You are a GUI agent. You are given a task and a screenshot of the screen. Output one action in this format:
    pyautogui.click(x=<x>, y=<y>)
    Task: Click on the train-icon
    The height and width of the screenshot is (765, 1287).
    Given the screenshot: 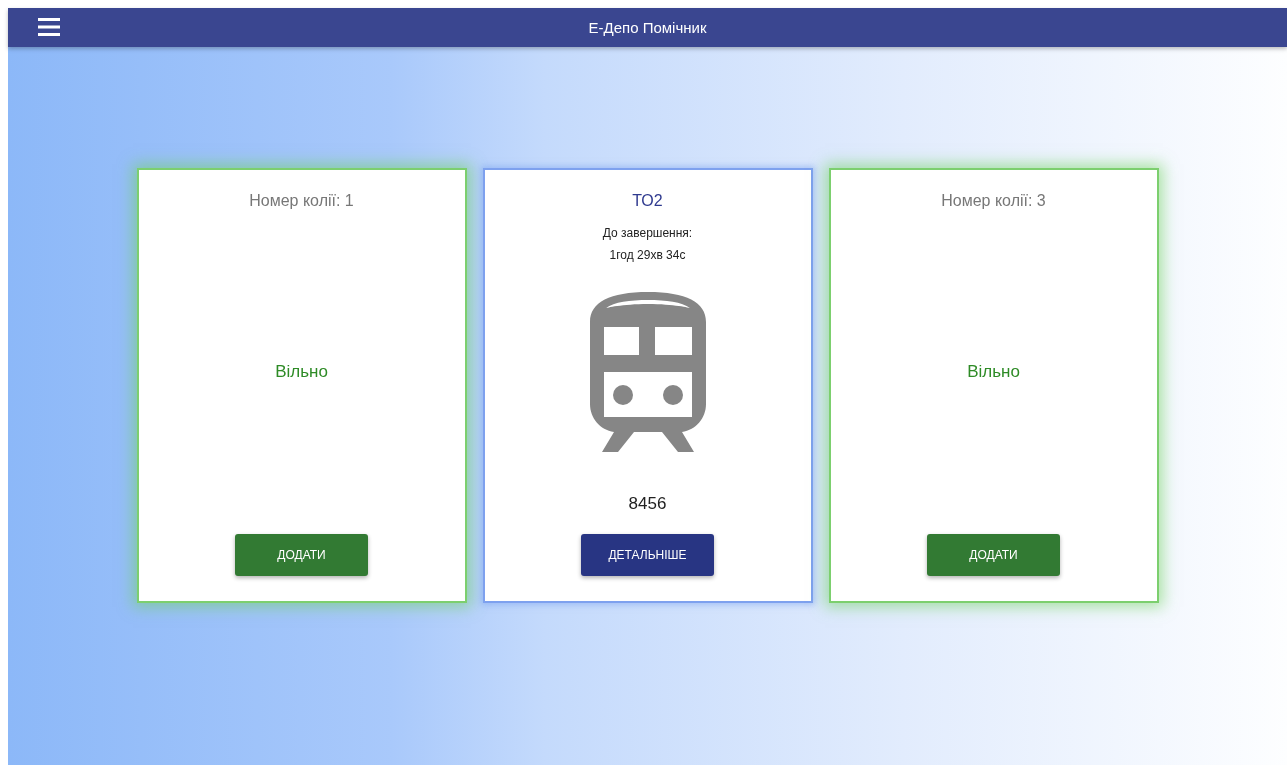 What is the action you would take?
    pyautogui.click(x=647, y=372)
    